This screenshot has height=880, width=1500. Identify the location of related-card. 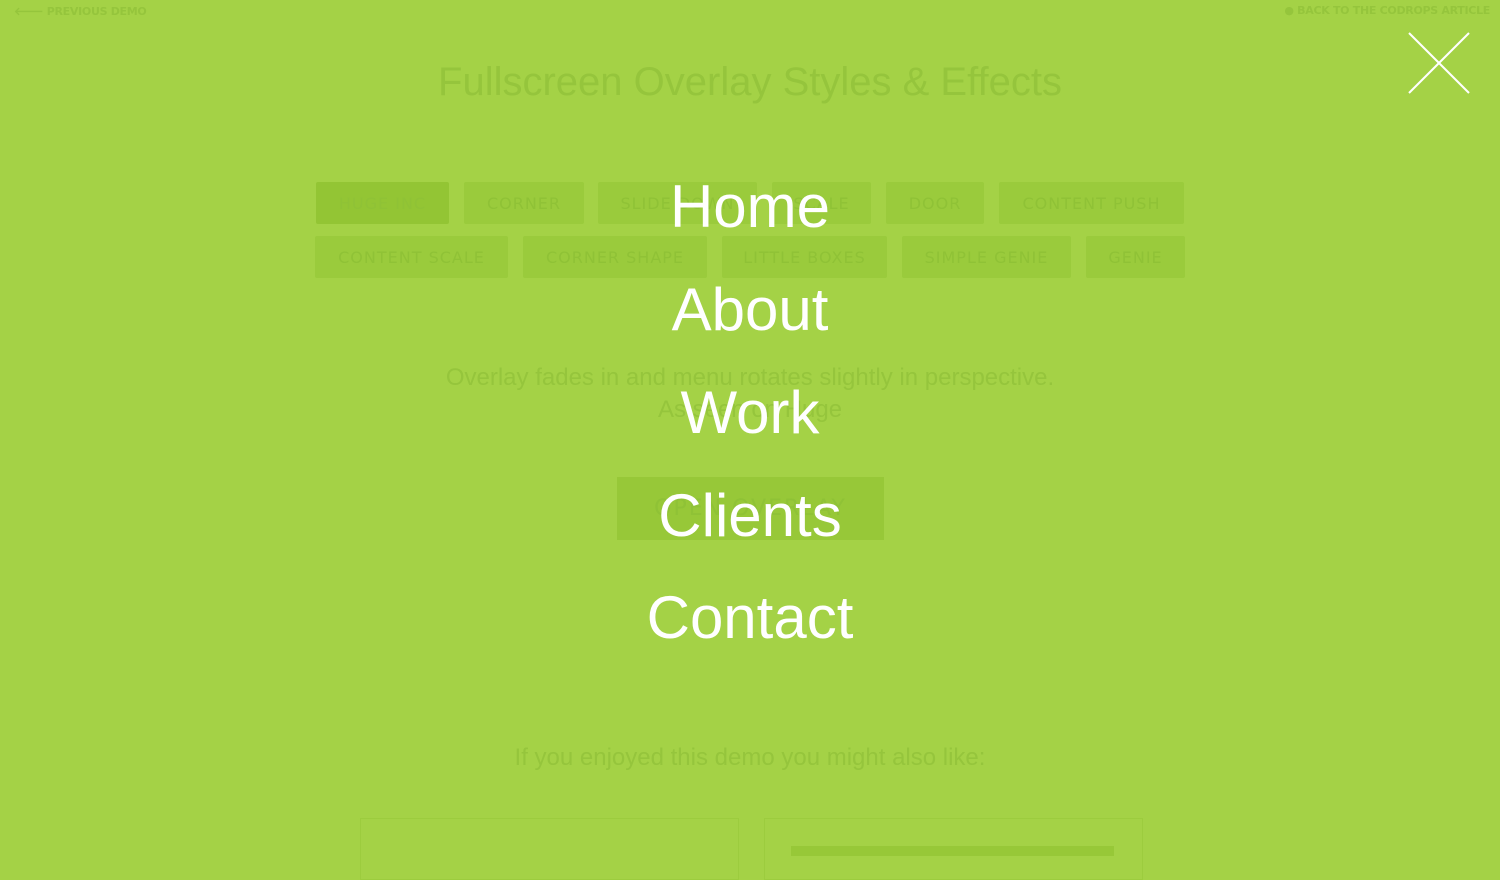
(549, 849).